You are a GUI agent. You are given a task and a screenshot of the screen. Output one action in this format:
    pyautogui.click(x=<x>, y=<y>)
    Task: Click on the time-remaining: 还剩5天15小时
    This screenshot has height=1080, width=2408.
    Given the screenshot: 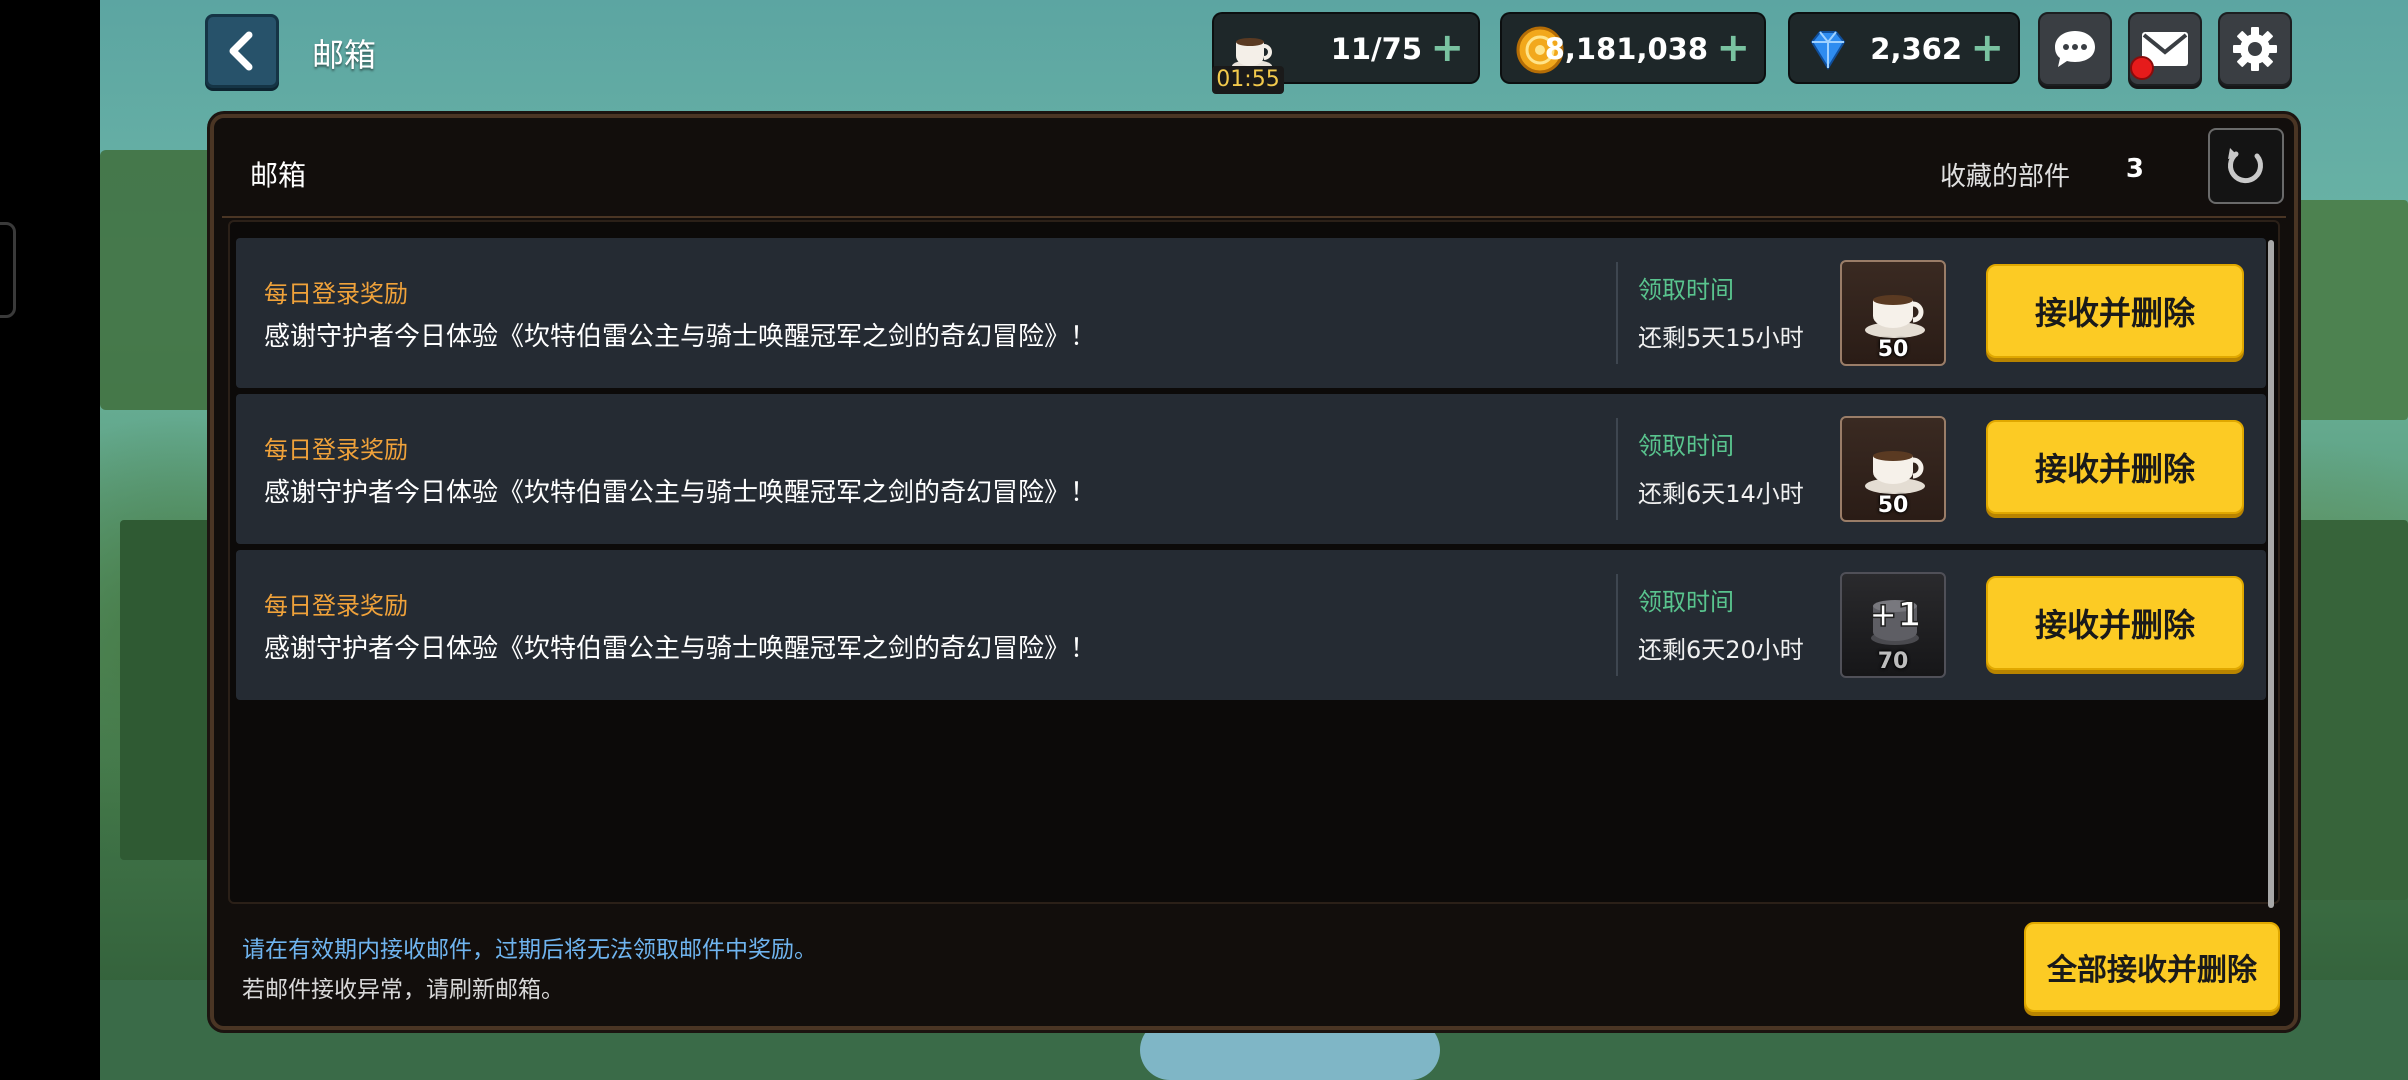 What is the action you would take?
    pyautogui.click(x=1721, y=338)
    